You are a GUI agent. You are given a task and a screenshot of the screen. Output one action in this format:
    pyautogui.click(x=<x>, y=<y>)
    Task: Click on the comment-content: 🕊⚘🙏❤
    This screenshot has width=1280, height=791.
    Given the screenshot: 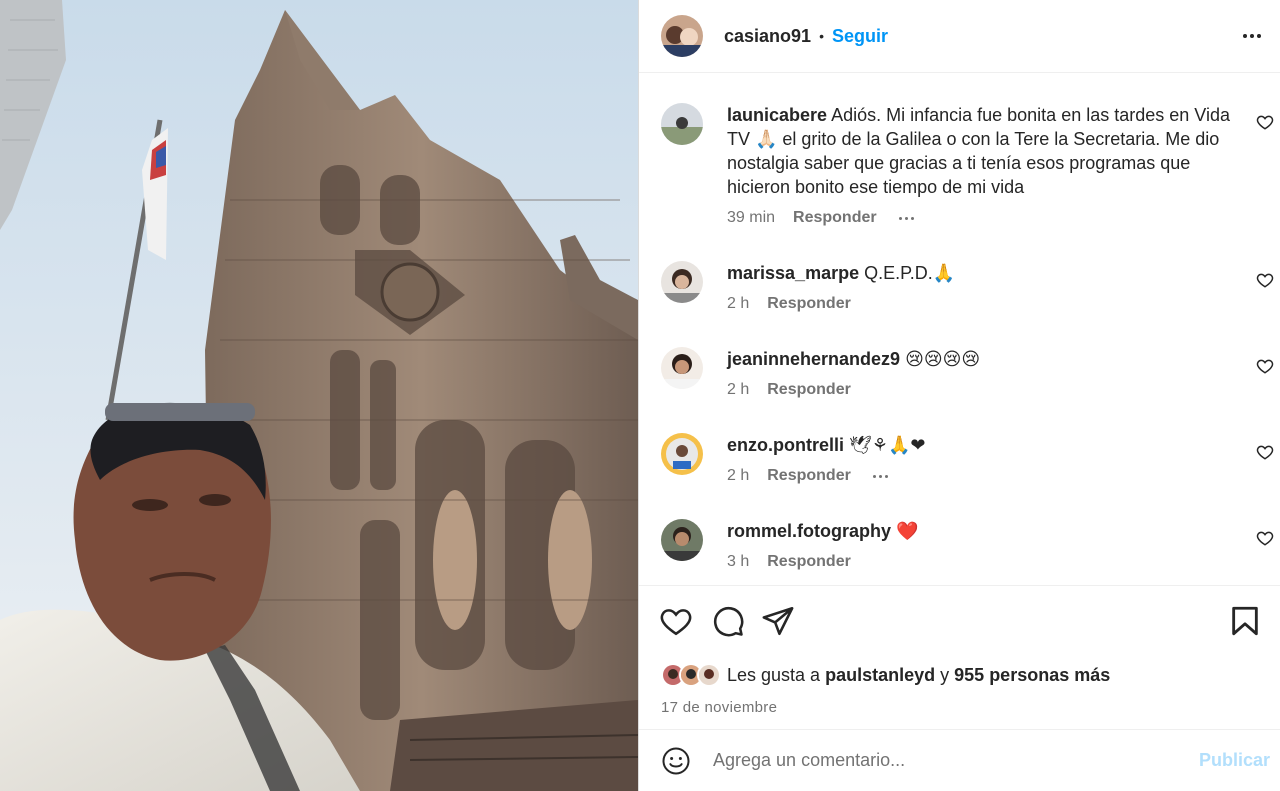 What is the action you would take?
    pyautogui.click(x=887, y=445)
    